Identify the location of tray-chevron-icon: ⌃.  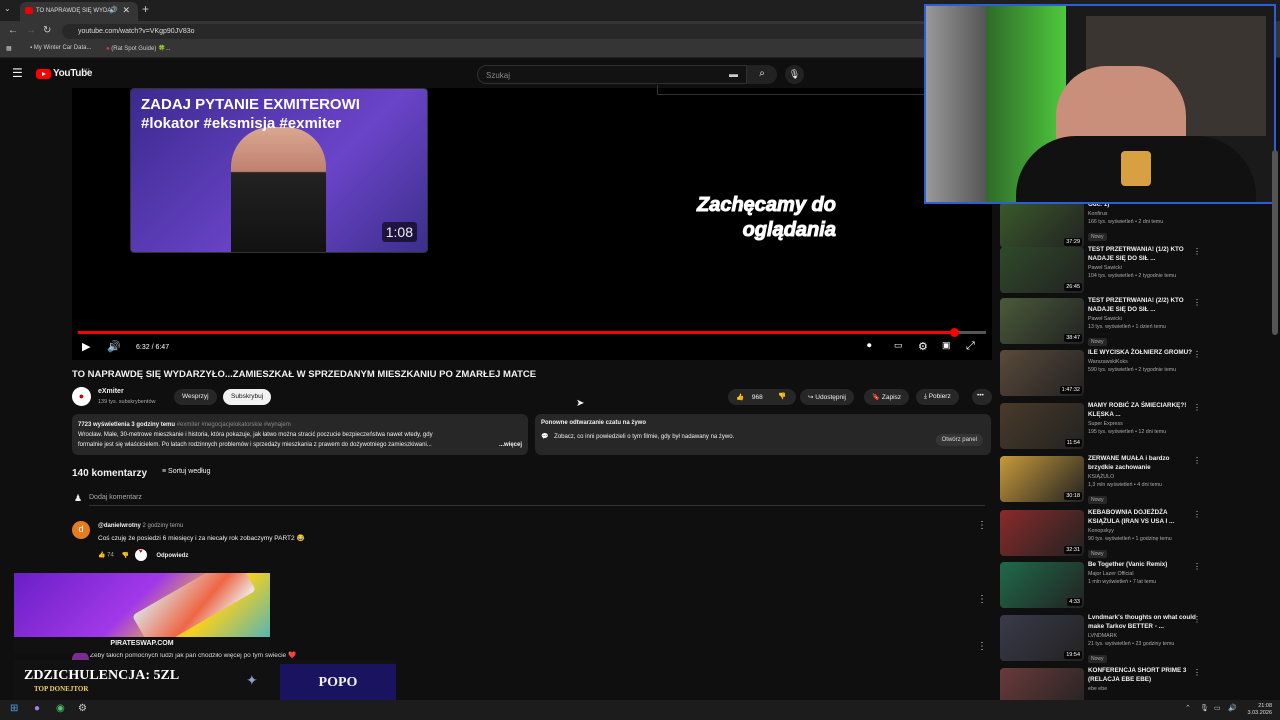
(1188, 708).